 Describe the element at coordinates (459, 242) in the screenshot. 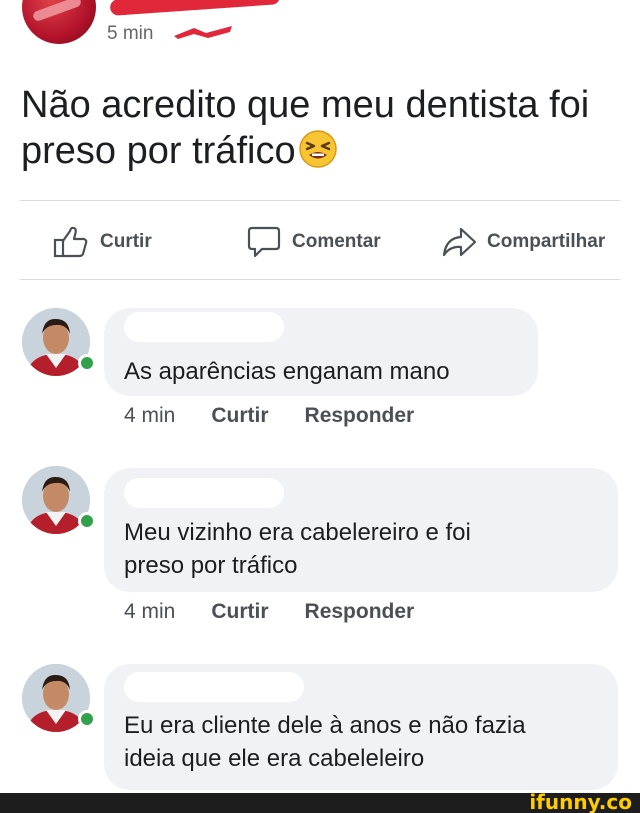

I see `share-arrow-icon` at that location.